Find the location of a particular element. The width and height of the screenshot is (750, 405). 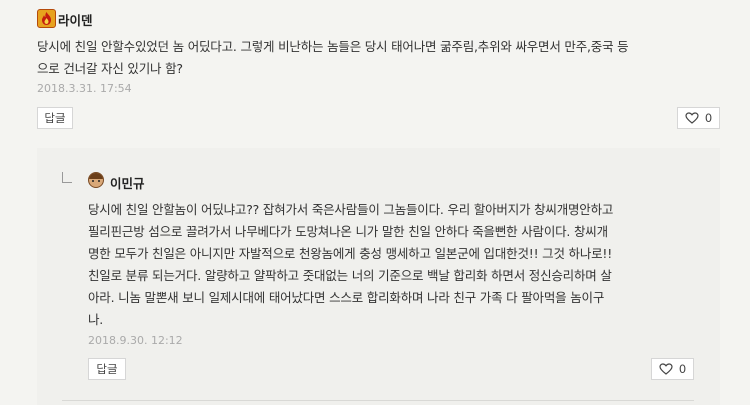

divider is located at coordinates (378, 400).